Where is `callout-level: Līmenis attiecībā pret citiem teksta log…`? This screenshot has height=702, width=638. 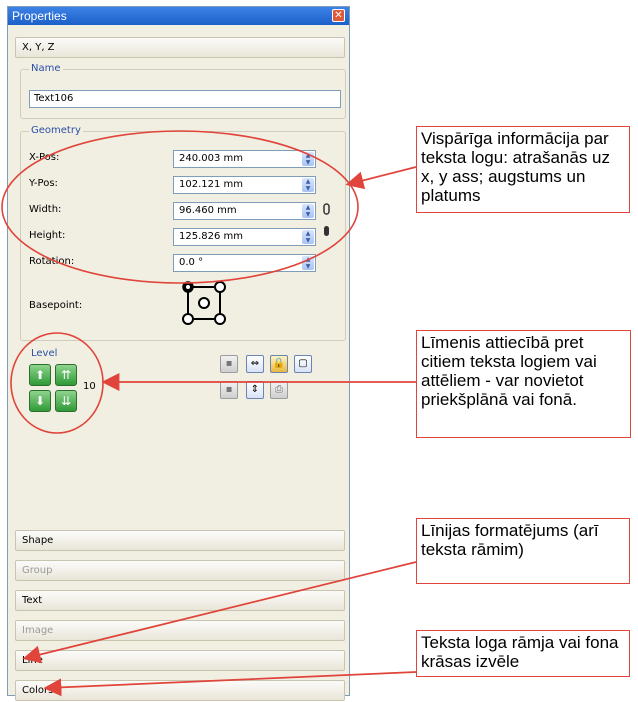 callout-level: Līmenis attiecībā pret citiem teksta log… is located at coordinates (523, 384).